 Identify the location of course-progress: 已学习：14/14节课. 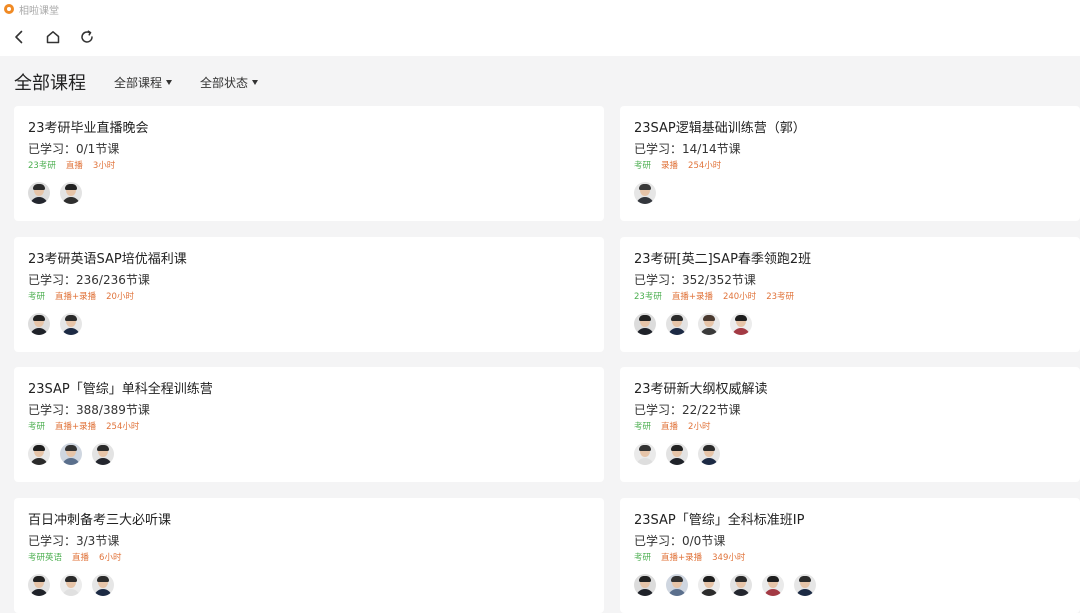
(687, 149).